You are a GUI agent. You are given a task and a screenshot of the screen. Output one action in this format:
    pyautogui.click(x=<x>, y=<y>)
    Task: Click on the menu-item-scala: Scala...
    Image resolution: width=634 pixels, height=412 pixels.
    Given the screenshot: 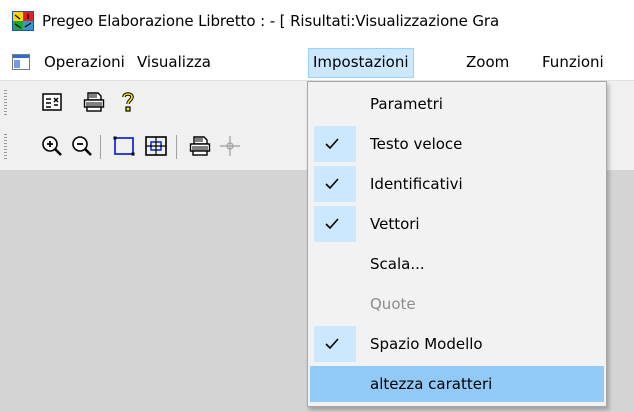 What is the action you would take?
    pyautogui.click(x=457, y=264)
    